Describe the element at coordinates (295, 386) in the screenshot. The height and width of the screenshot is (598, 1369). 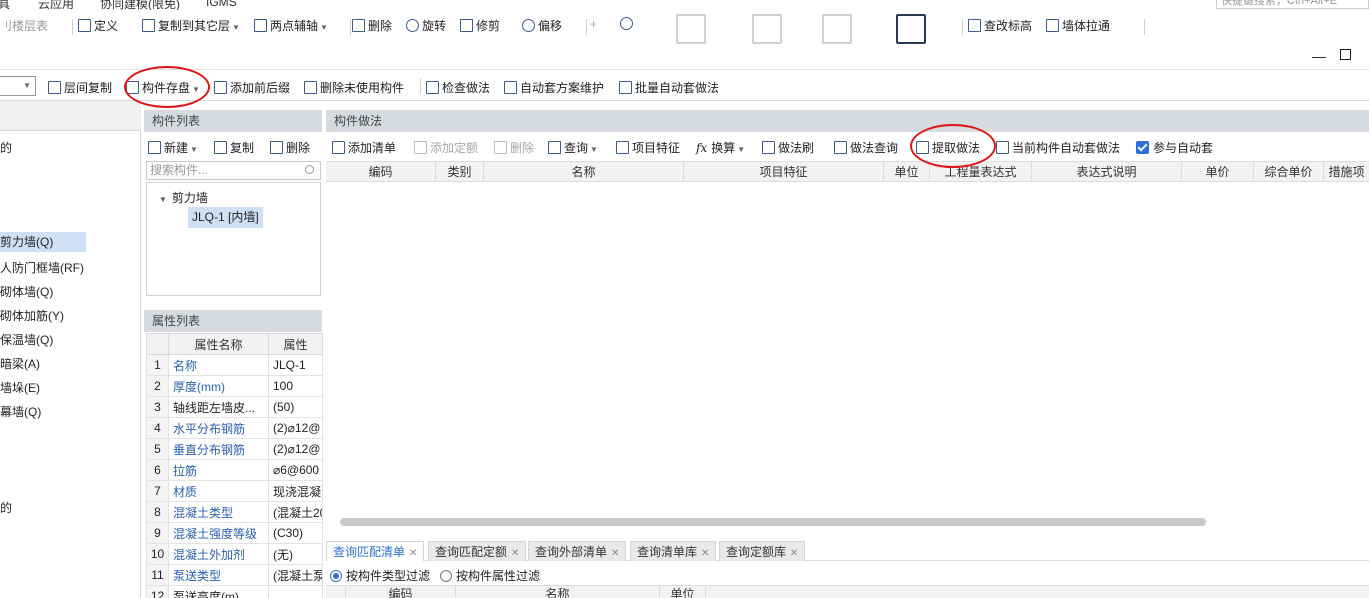
I see `property-value: 100` at that location.